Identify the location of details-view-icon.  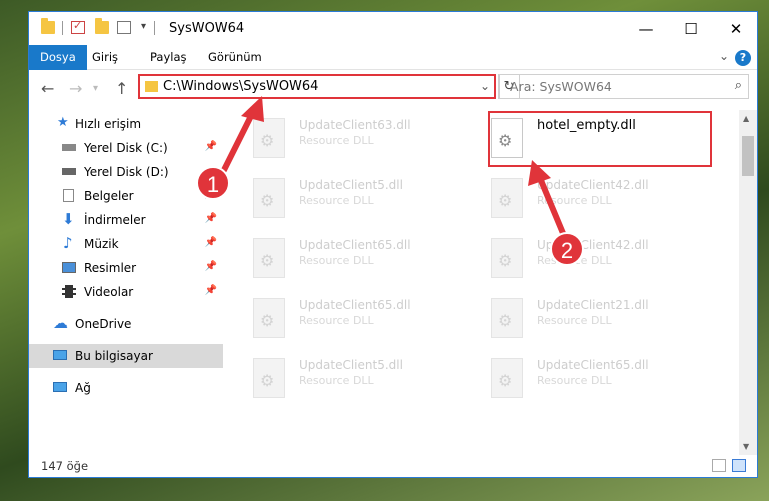
(719, 465).